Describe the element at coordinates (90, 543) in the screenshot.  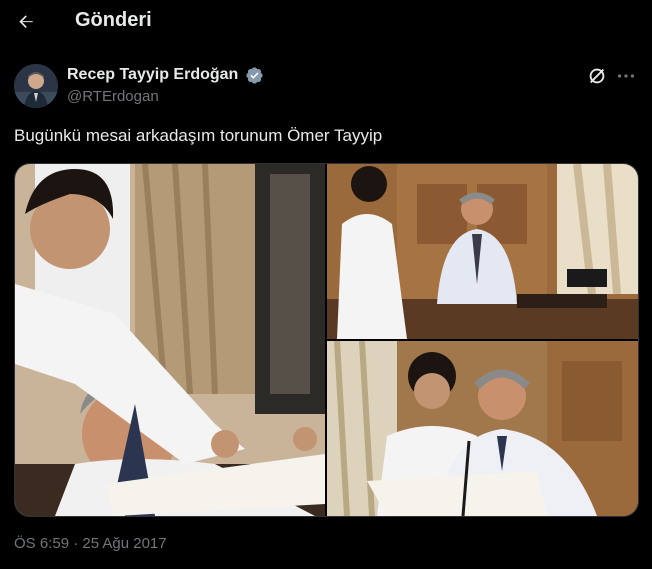
I see `tweet-timestamp: ÖS 6:59 · 25 Ağu 2017` at that location.